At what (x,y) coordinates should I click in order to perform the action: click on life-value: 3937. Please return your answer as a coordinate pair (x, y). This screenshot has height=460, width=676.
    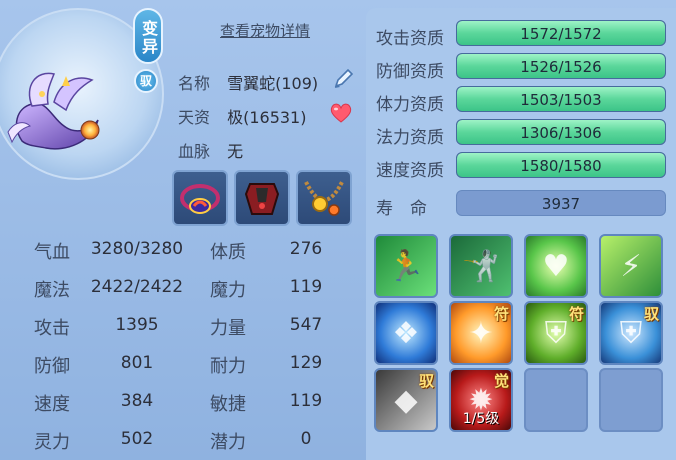
    Looking at the image, I should click on (561, 203).